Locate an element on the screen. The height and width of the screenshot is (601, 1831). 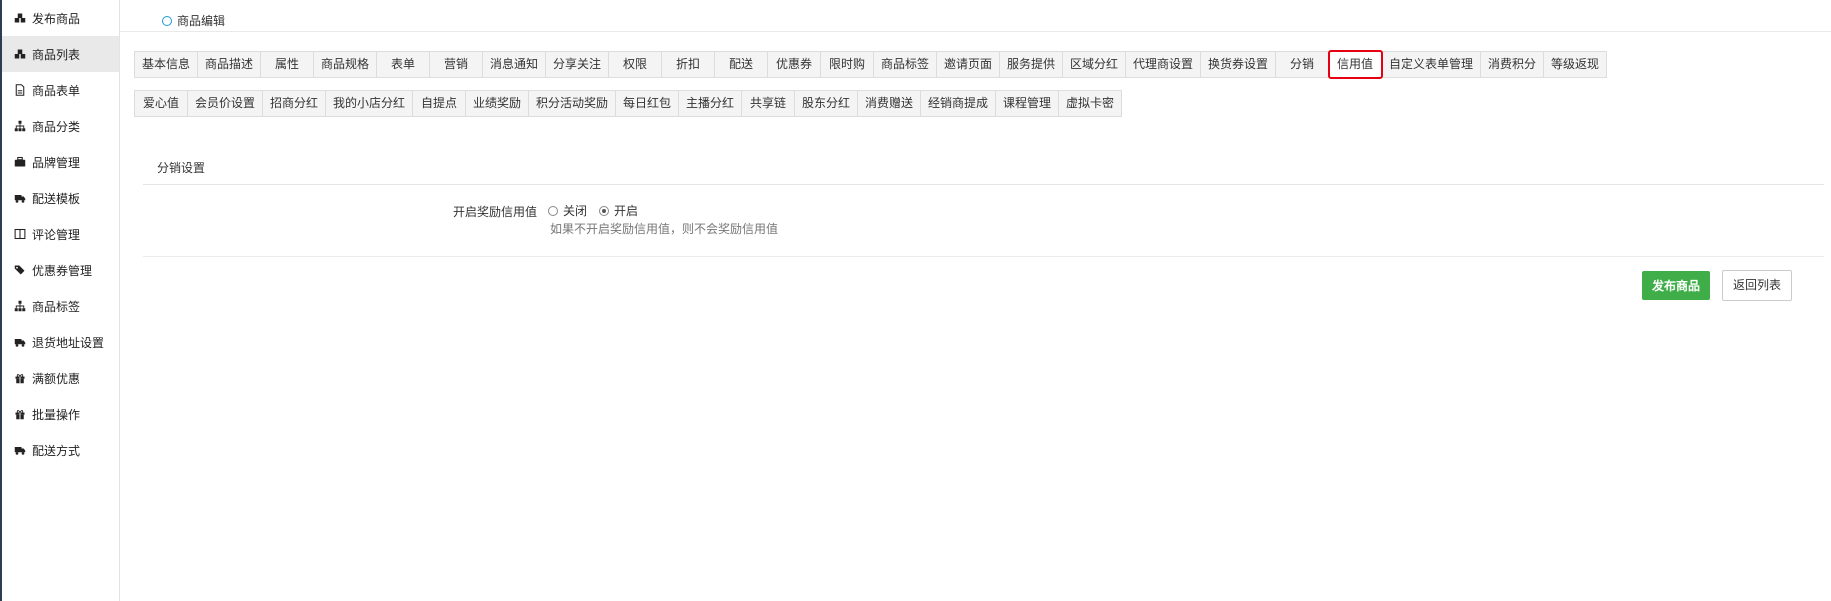
sidebar-item-label: 批量操作 is located at coordinates (56, 414).